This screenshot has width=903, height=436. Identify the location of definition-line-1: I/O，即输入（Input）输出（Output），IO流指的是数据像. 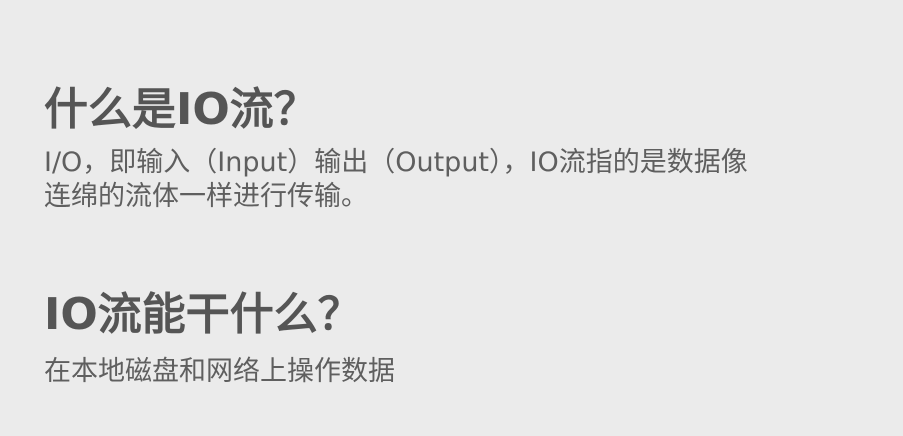
(396, 162).